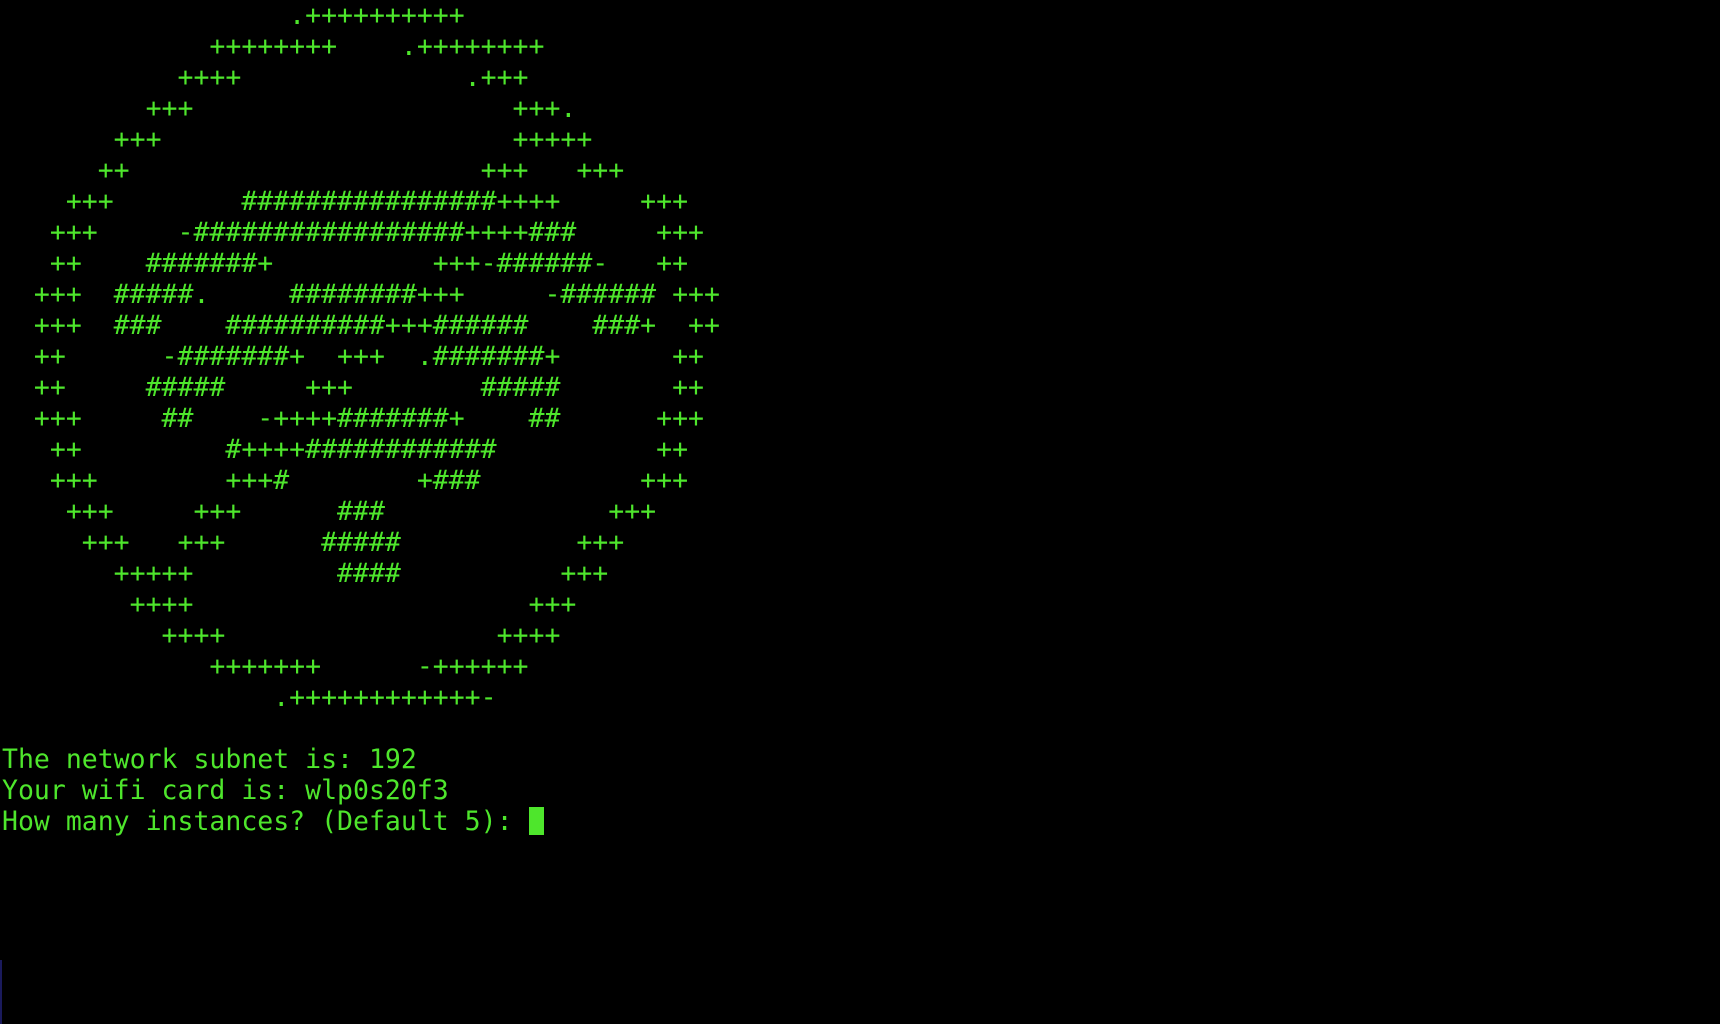 Image resolution: width=1720 pixels, height=1024 pixels. What do you see at coordinates (297, 139) in the screenshot?
I see `ascii-art-line: +++ +++++` at bounding box center [297, 139].